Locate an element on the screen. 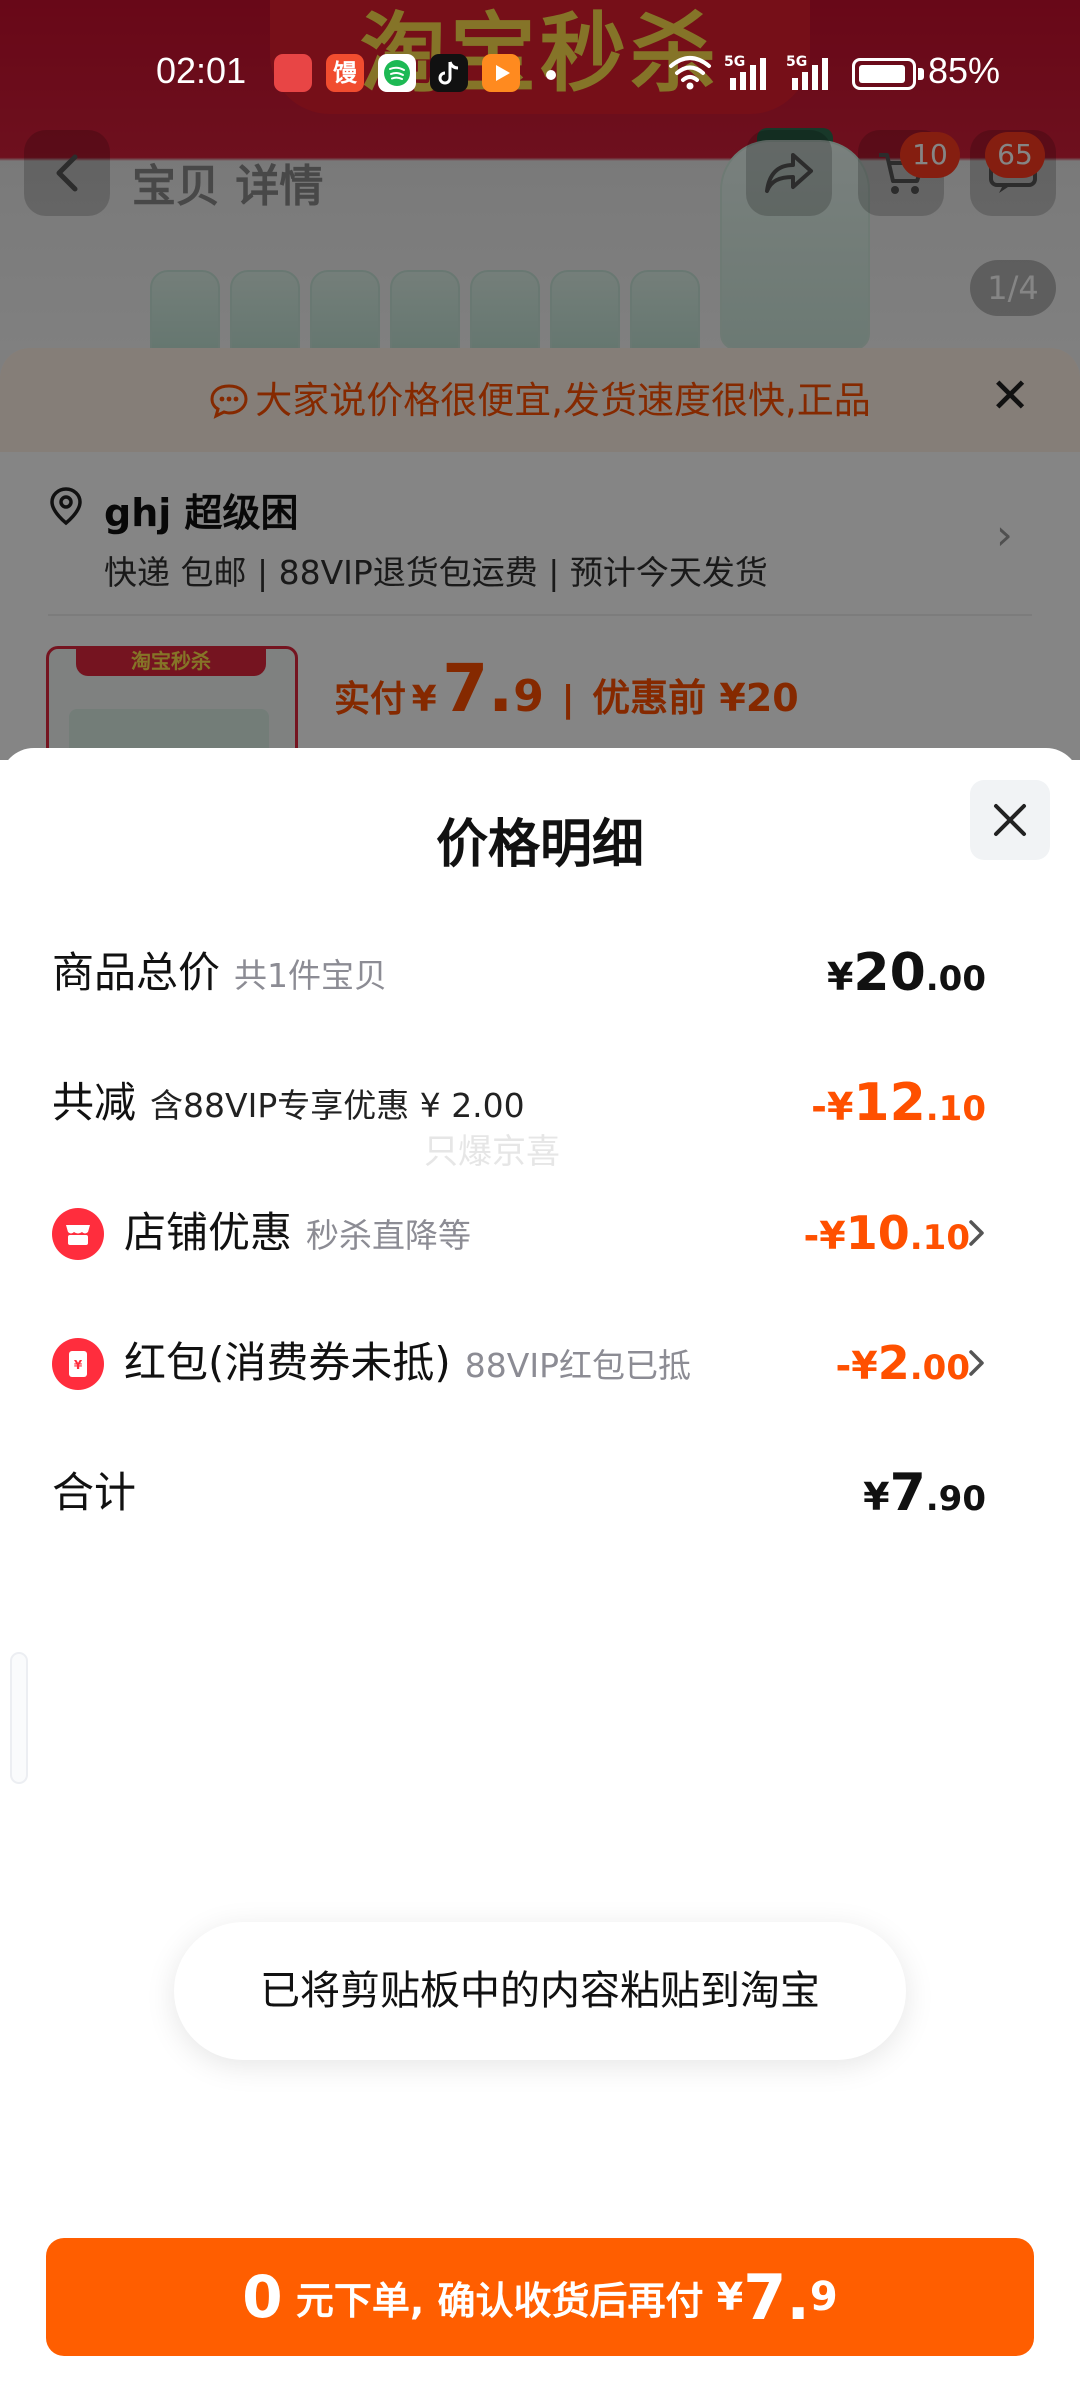  total-discount-amount: -¥12.10 is located at coordinates (898, 1103).